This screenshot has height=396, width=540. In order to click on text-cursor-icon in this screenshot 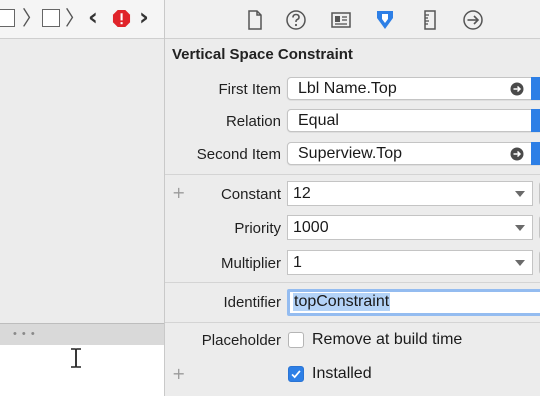, I will do `click(76, 358)`.